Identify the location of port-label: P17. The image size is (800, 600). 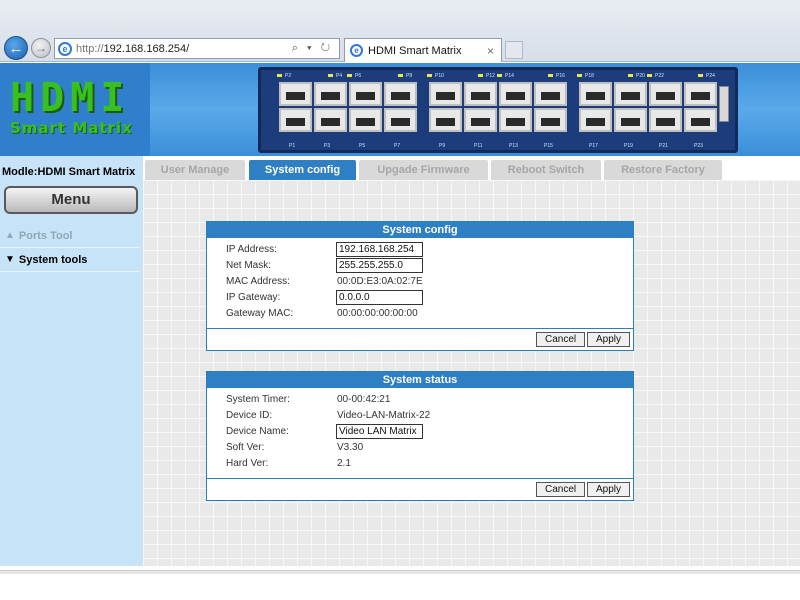
(593, 146).